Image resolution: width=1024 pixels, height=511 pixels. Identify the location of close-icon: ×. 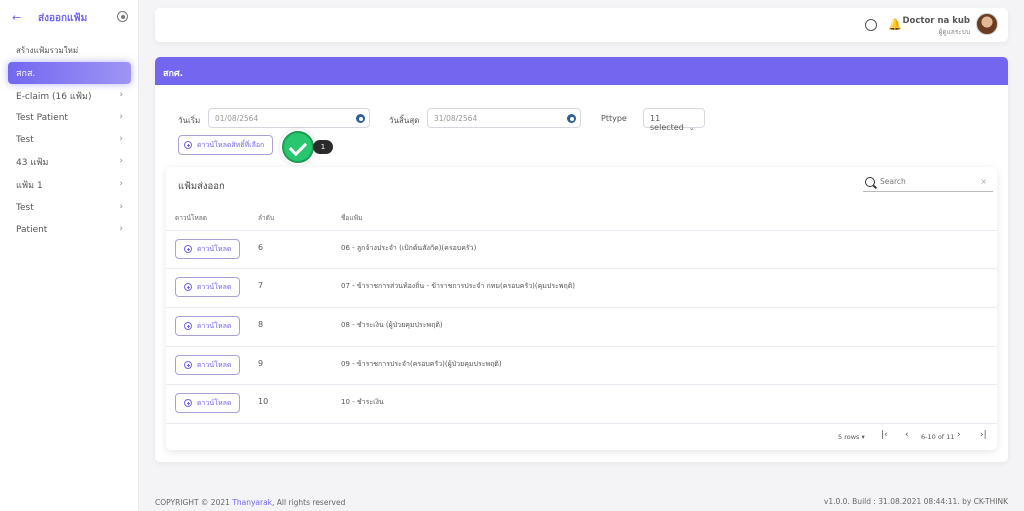
(983, 181).